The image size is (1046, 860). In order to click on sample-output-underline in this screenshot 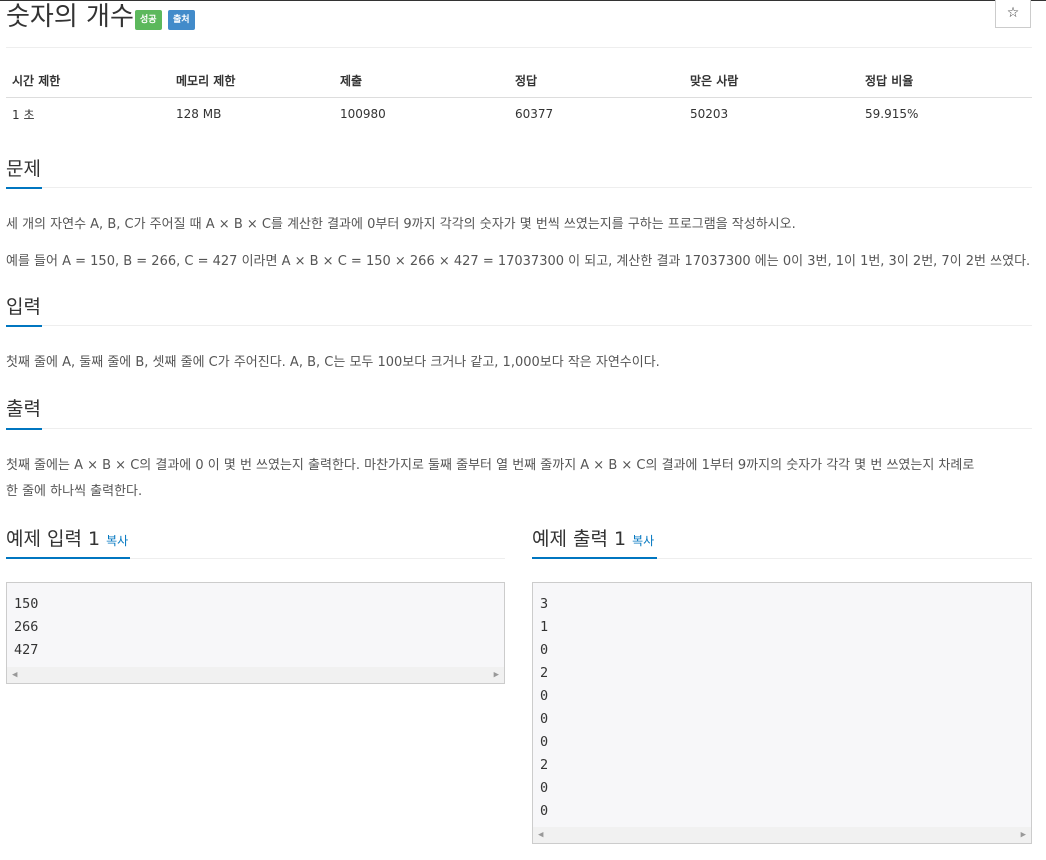, I will do `click(594, 558)`.